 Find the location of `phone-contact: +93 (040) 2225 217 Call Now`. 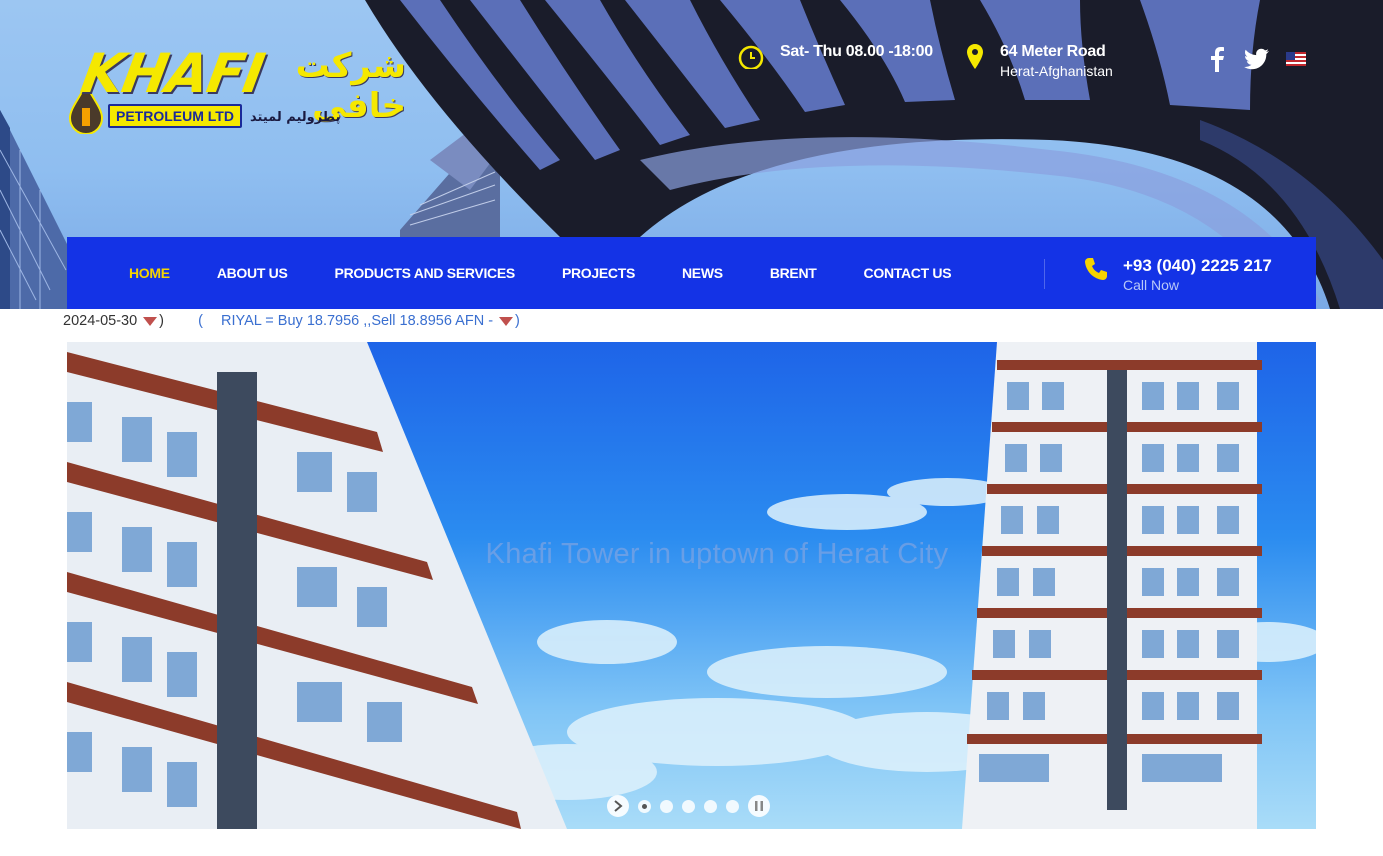

phone-contact: +93 (040) 2225 217 Call Now is located at coordinates (1177, 275).